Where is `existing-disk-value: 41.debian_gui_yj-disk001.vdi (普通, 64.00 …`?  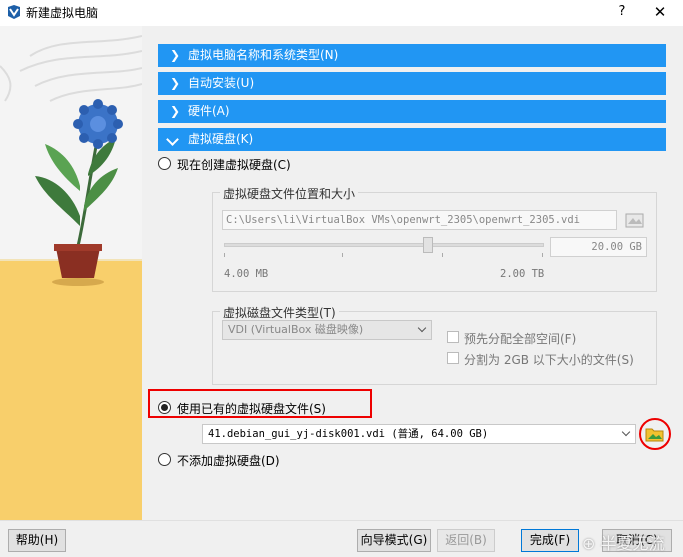 existing-disk-value: 41.debian_gui_yj-disk001.vdi (普通, 64.00 … is located at coordinates (348, 434).